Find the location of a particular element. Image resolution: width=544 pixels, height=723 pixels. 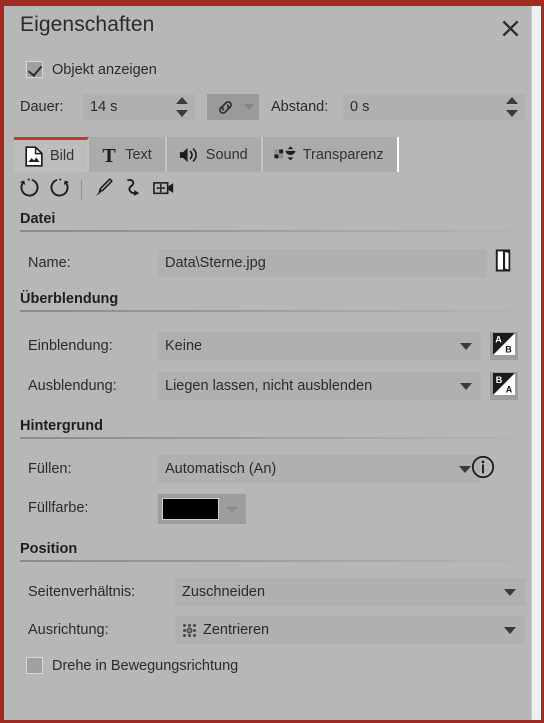

fade-out-settings-button: B A is located at coordinates (504, 386).